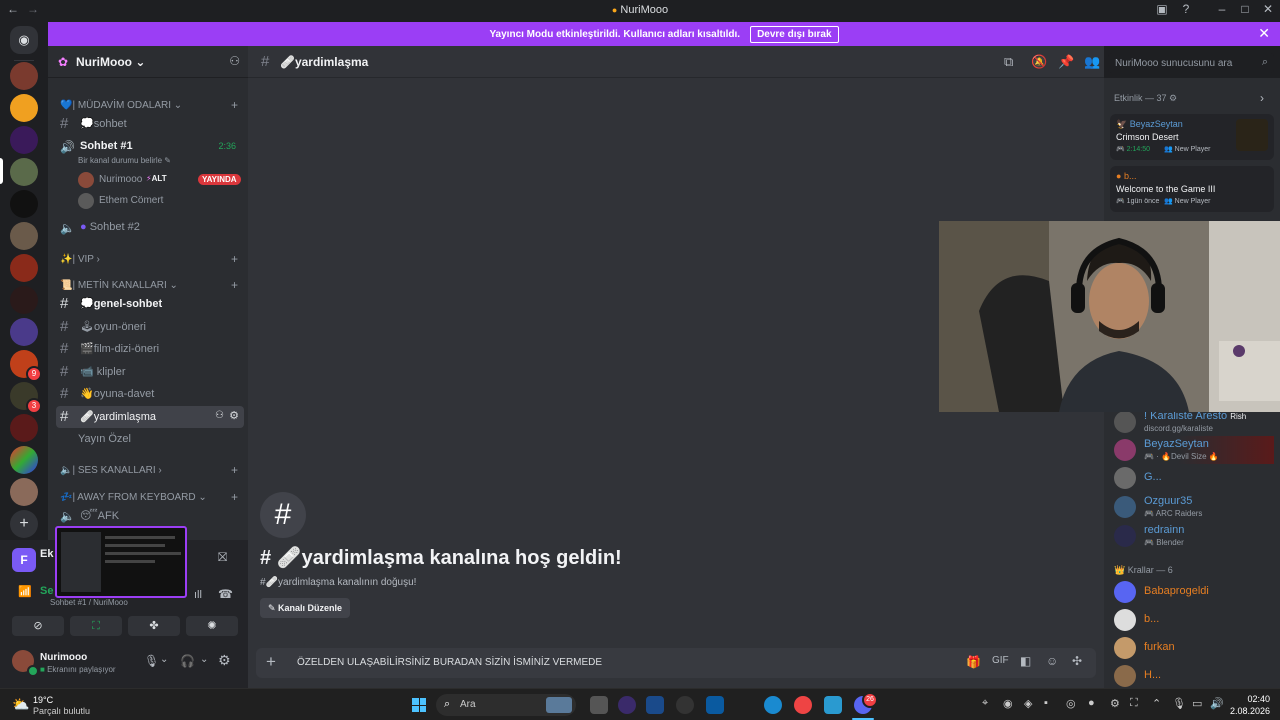 This screenshot has height=720, width=1280. What do you see at coordinates (150, 394) in the screenshot?
I see `channel-oyuna-davet: # 👋oyuna-davet` at bounding box center [150, 394].